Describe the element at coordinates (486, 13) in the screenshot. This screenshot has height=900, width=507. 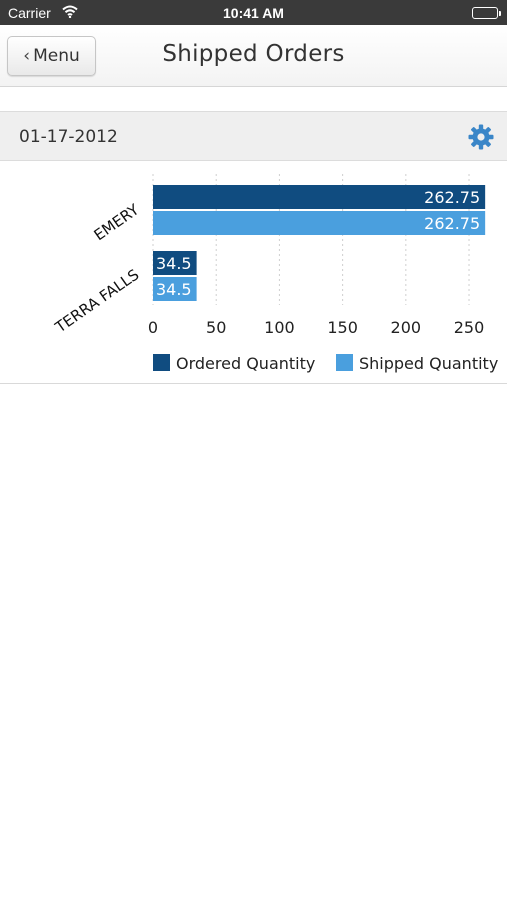
I see `battery-icon` at that location.